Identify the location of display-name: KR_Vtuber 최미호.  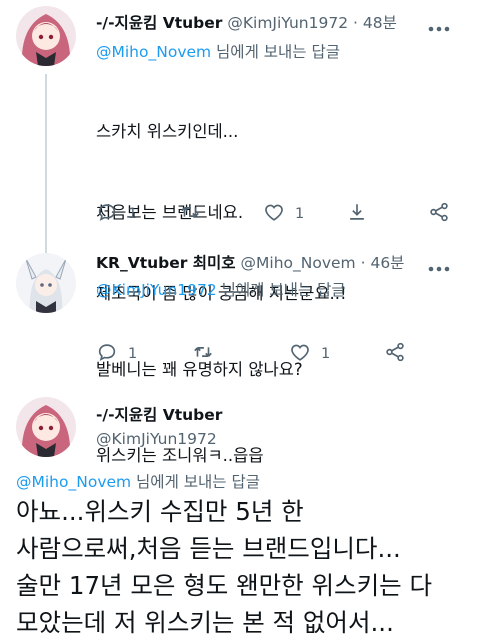
(166, 263).